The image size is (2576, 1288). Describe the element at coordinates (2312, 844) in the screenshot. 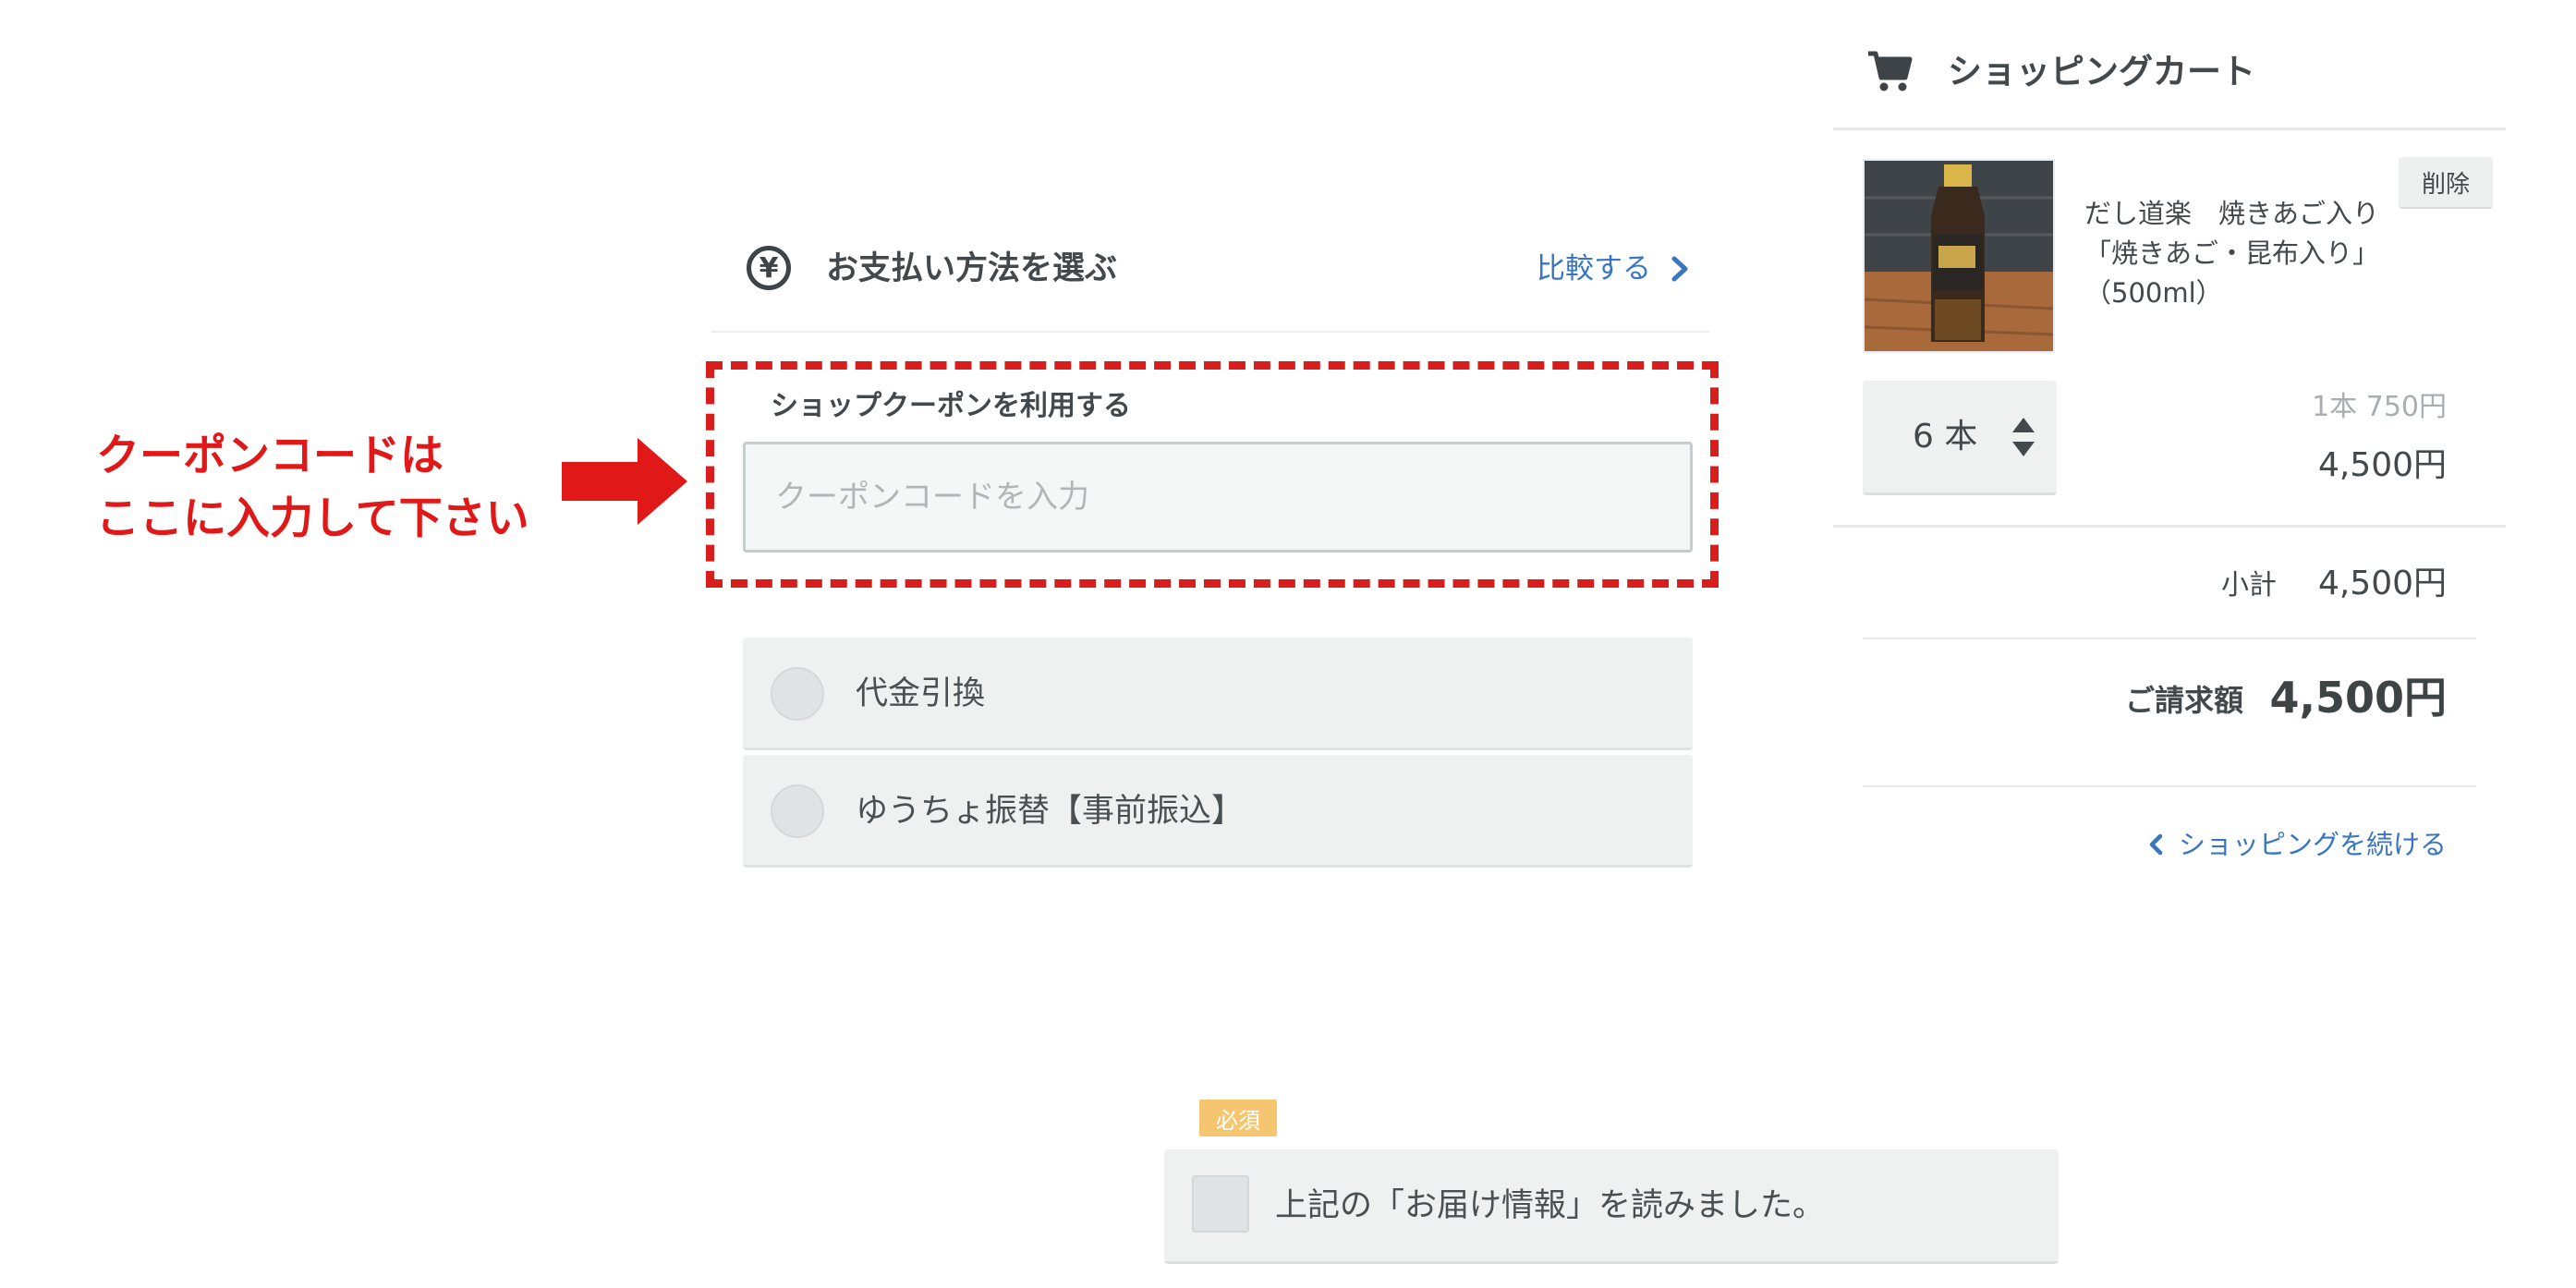

I see `continue-shopping-label: ショッピングを続ける` at that location.